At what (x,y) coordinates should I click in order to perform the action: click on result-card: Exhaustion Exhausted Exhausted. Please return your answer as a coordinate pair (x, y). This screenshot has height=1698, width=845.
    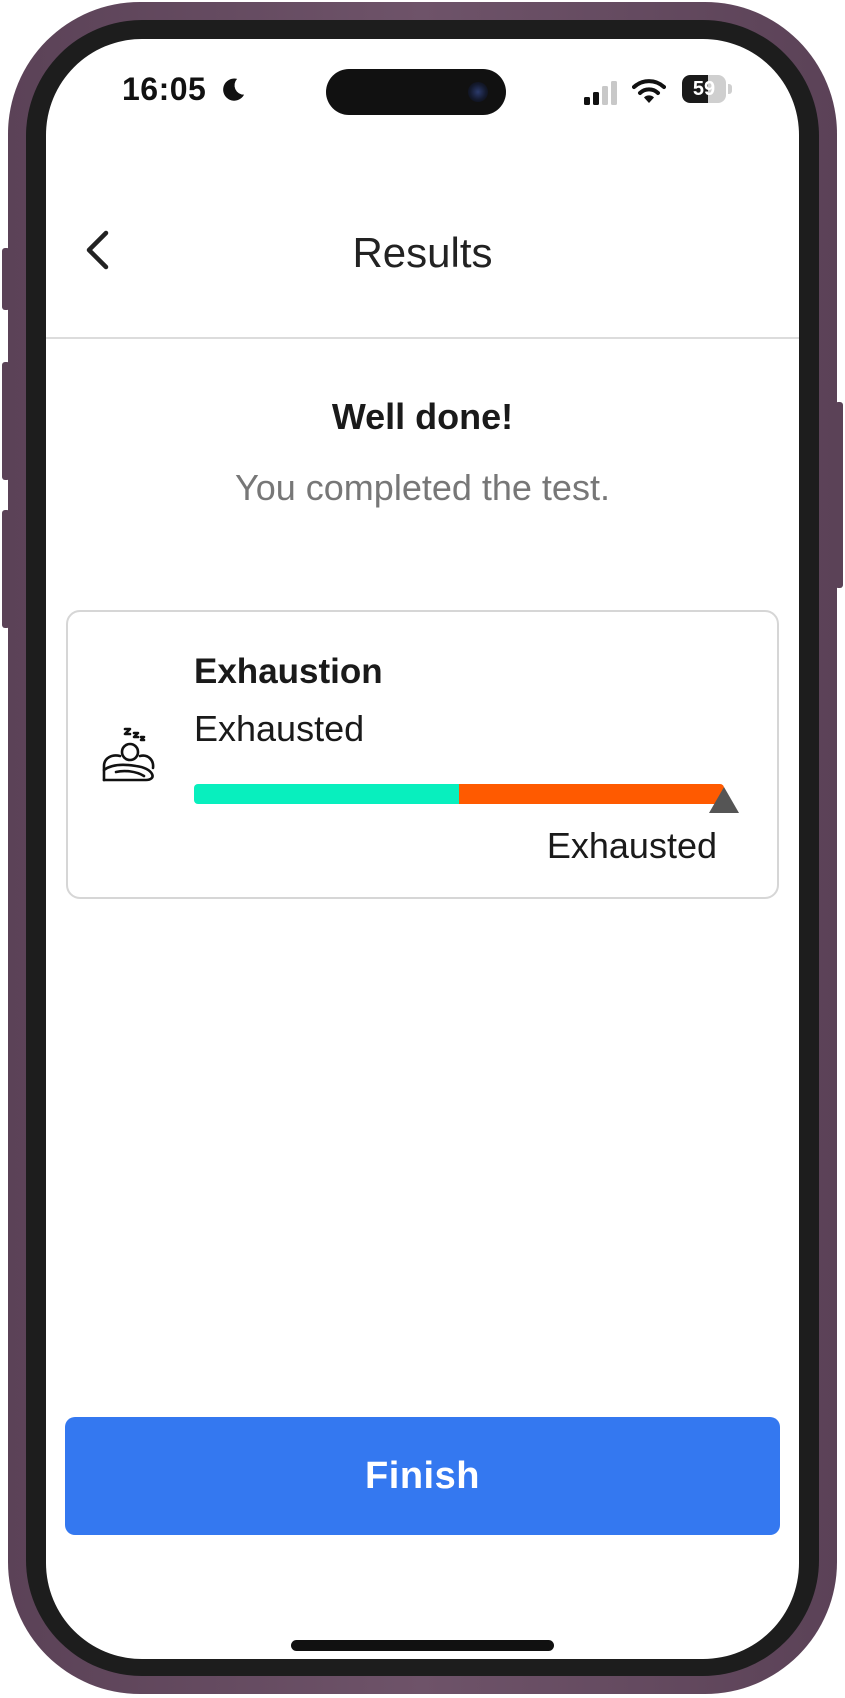
    Looking at the image, I should click on (422, 754).